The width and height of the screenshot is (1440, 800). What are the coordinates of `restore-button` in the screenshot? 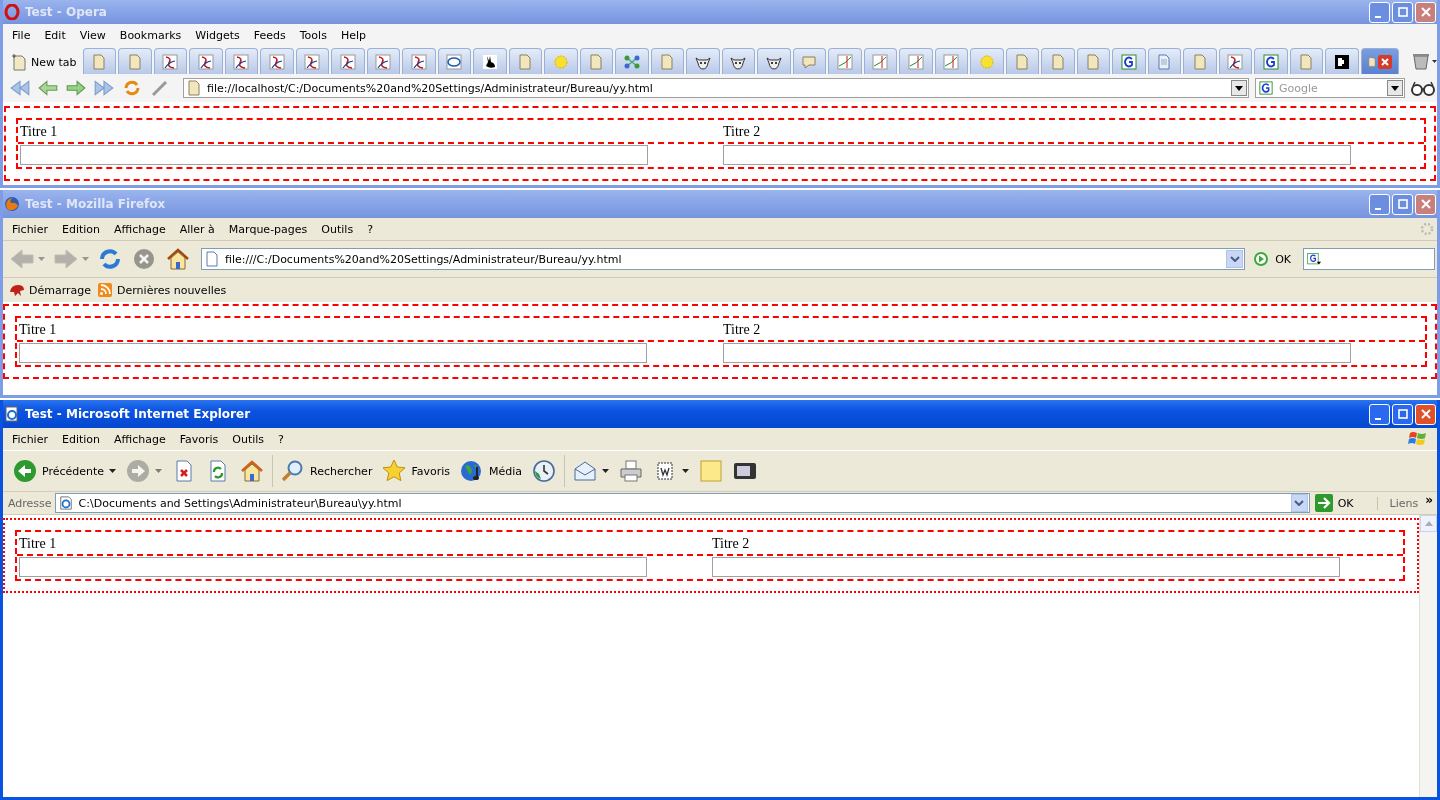 It's located at (1402, 12).